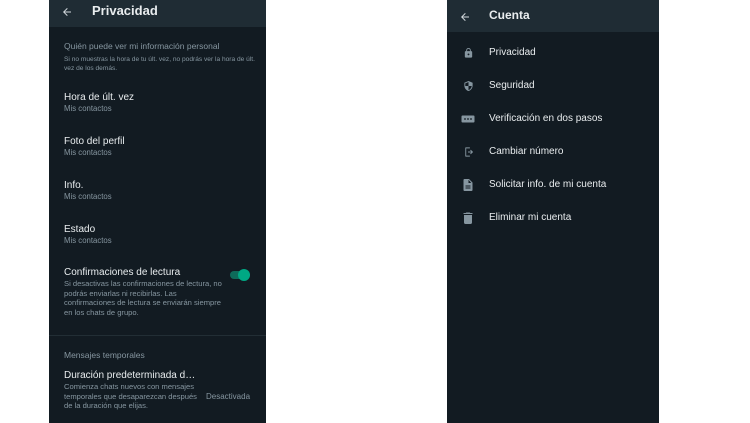  What do you see at coordinates (157, 335) in the screenshot?
I see `divider` at bounding box center [157, 335].